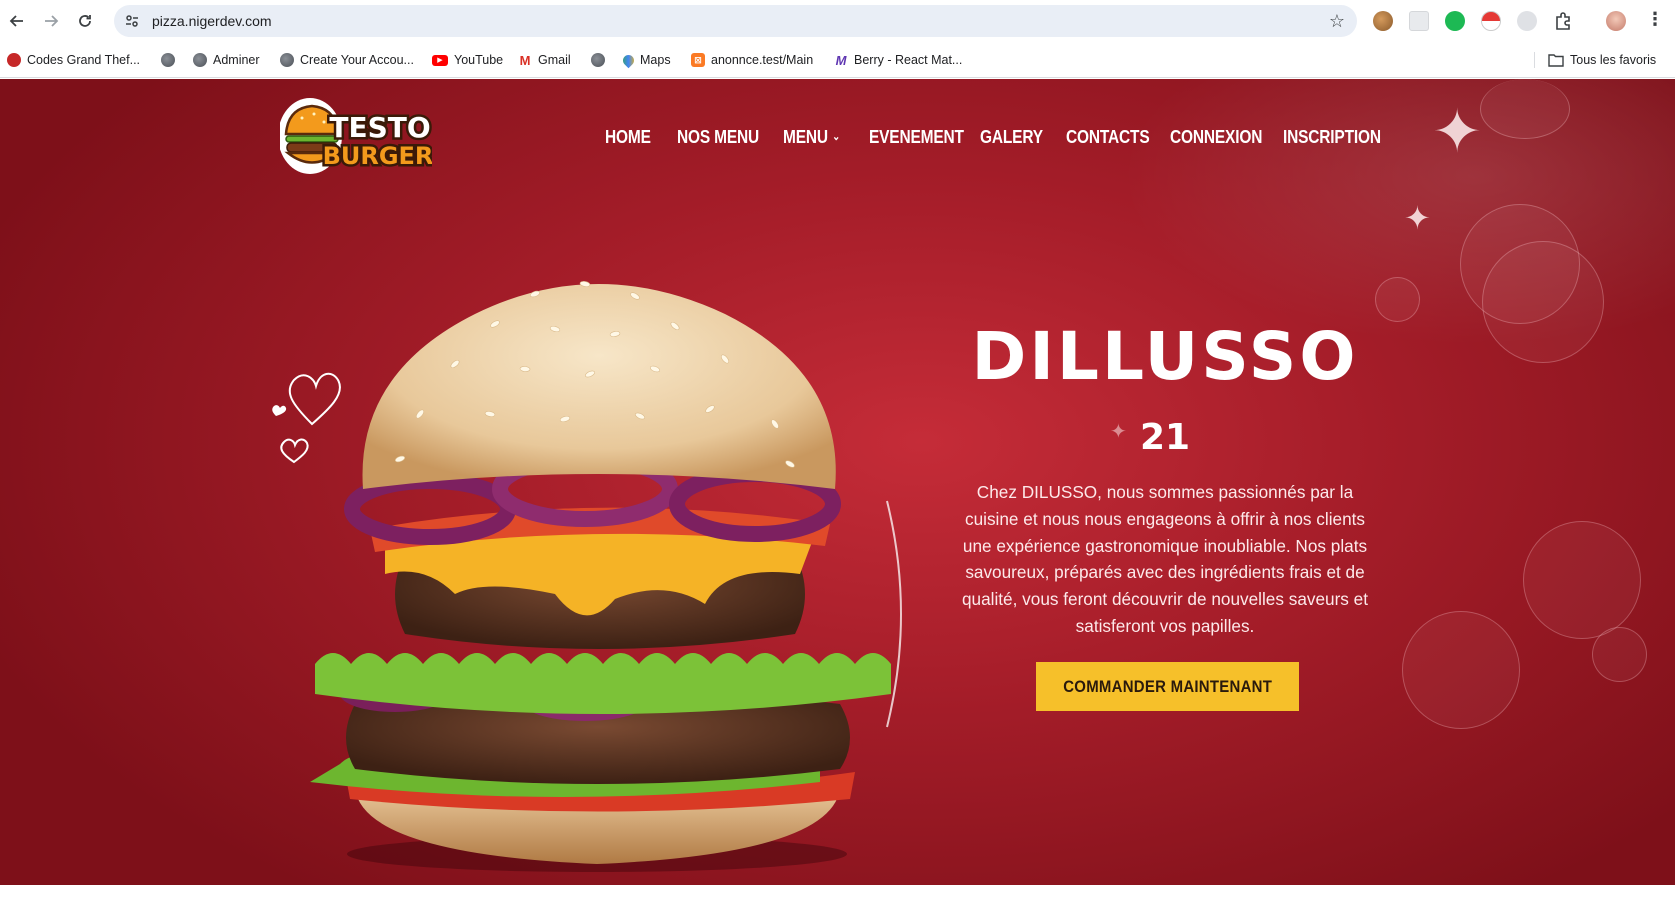  I want to click on gmail-icon: M, so click(525, 60).